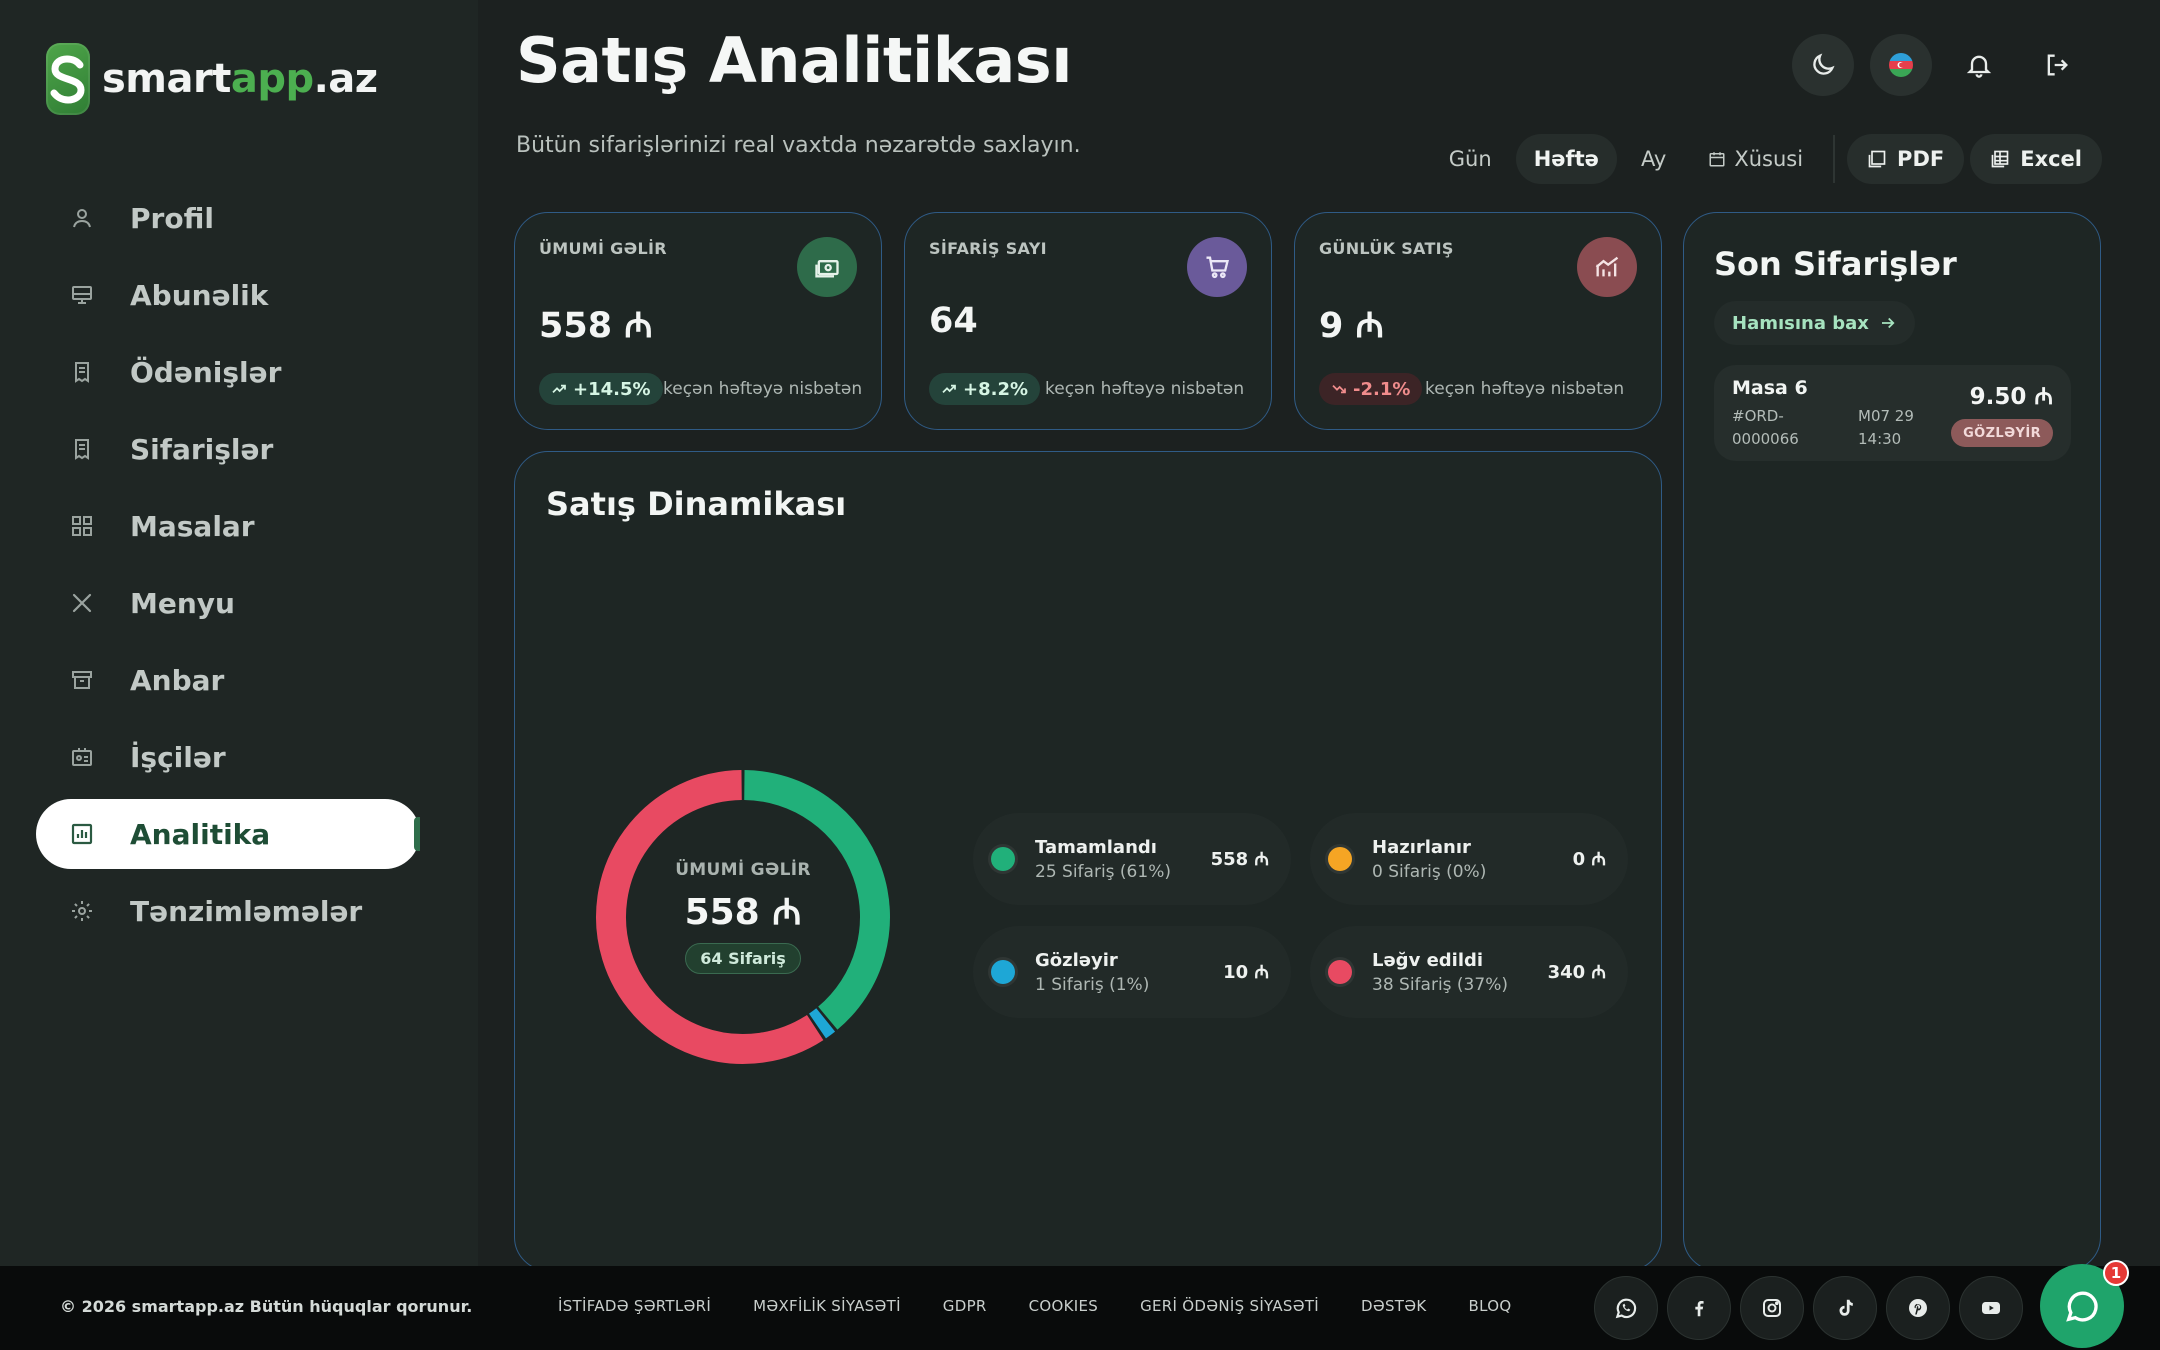 The height and width of the screenshot is (1350, 2160). I want to click on whatsapp-icon, so click(1626, 1308).